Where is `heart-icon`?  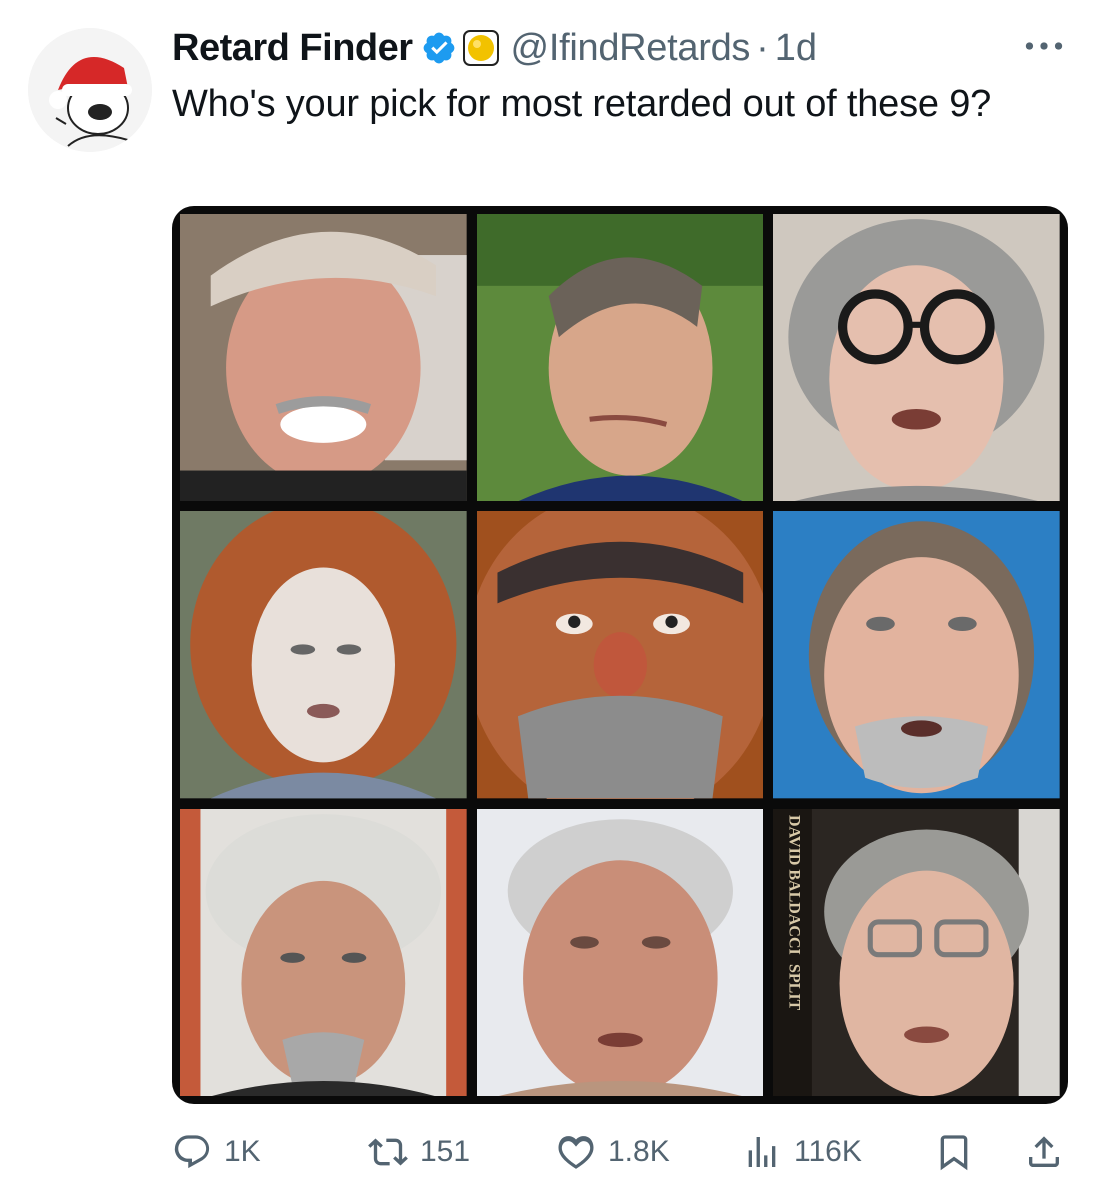 heart-icon is located at coordinates (576, 1152).